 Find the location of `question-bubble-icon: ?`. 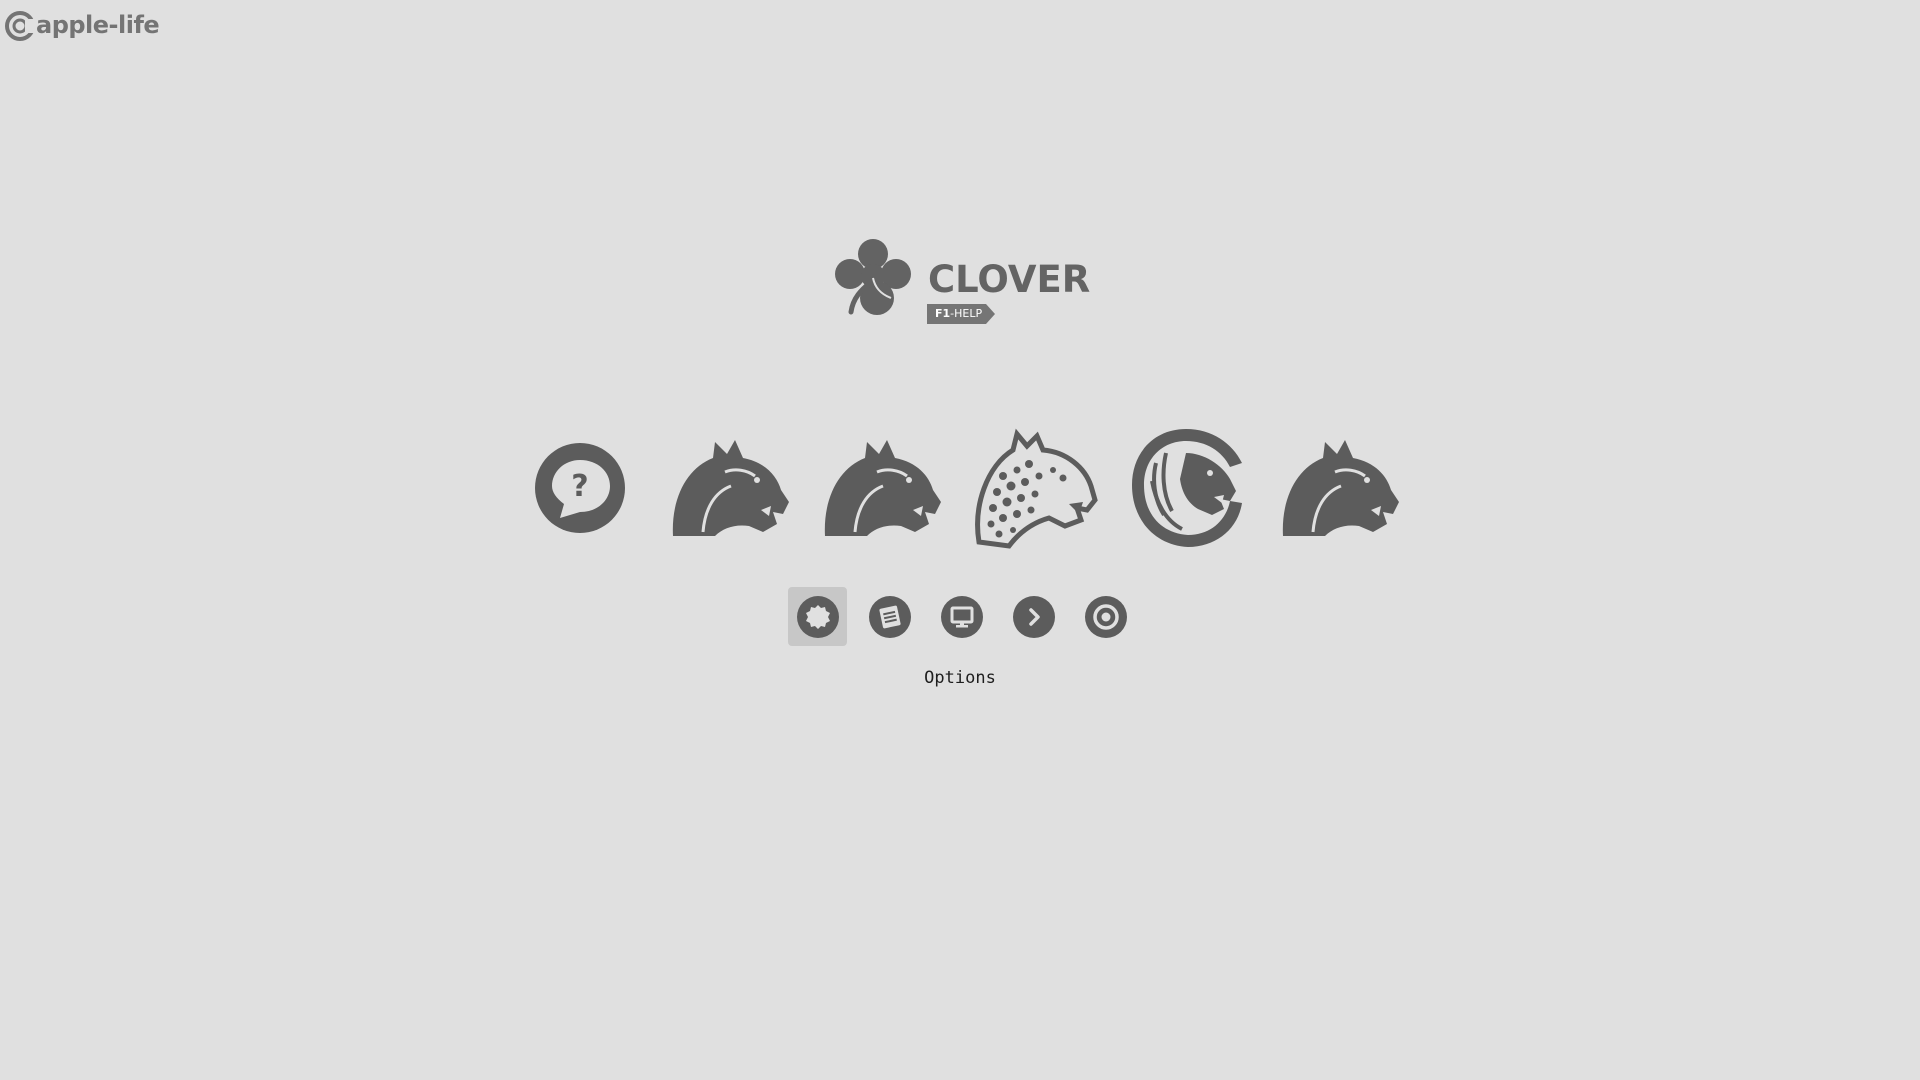

question-bubble-icon: ? is located at coordinates (580, 488).